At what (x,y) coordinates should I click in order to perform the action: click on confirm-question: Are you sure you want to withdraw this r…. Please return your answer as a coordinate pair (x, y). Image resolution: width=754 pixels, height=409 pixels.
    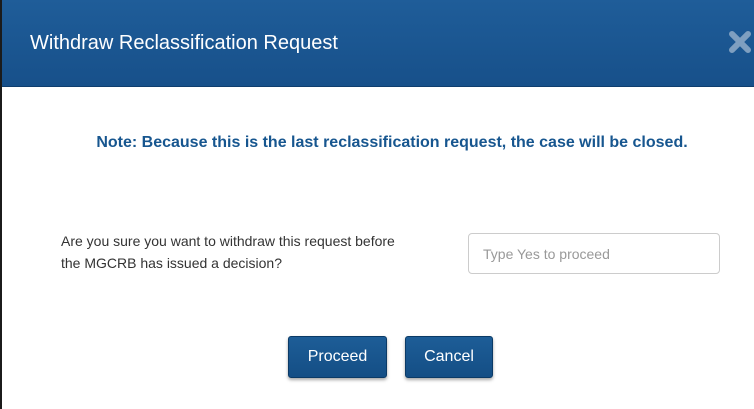
    Looking at the image, I should click on (228, 252).